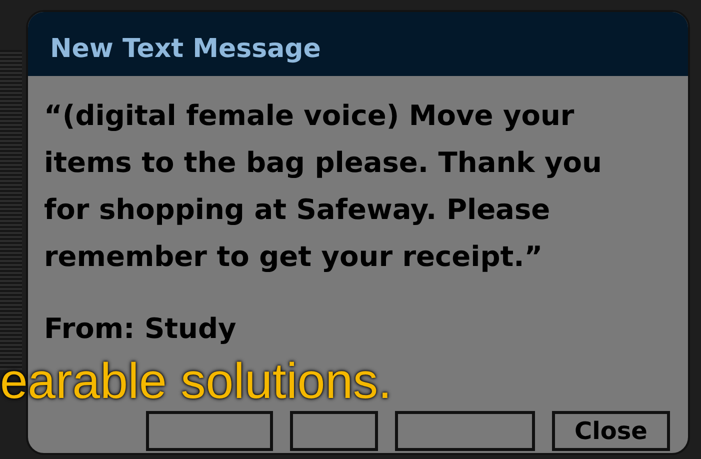  I want to click on close-button: Close, so click(611, 431).